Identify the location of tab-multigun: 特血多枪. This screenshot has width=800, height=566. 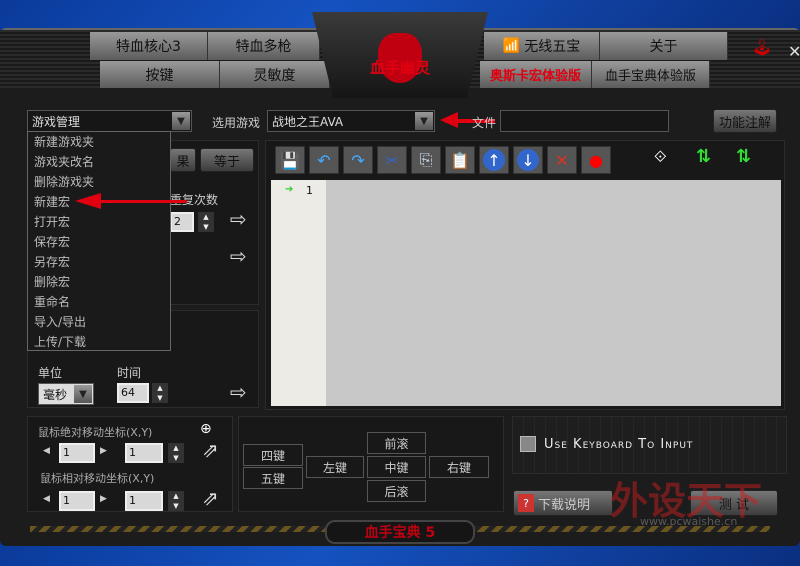
(264, 46).